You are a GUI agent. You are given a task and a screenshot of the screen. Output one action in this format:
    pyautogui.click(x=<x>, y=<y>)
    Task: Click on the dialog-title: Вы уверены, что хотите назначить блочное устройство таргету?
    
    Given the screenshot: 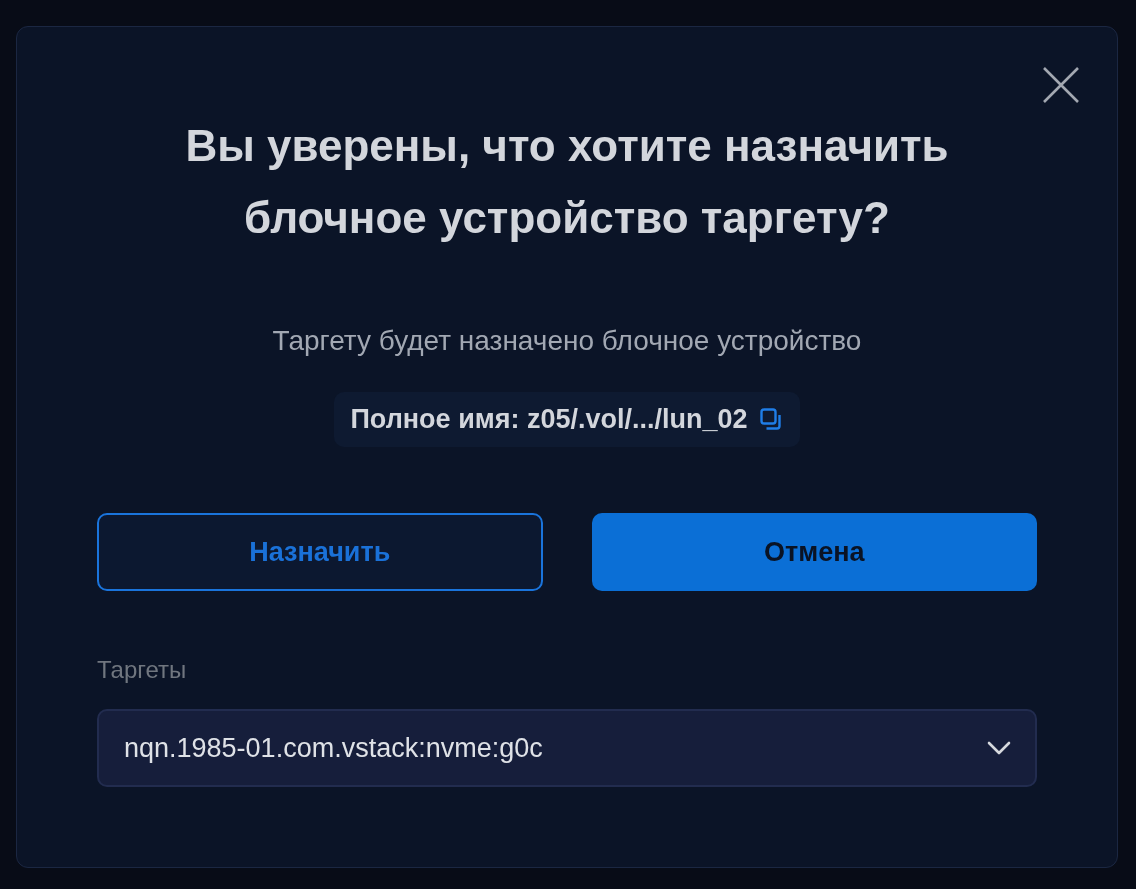 What is the action you would take?
    pyautogui.click(x=567, y=182)
    